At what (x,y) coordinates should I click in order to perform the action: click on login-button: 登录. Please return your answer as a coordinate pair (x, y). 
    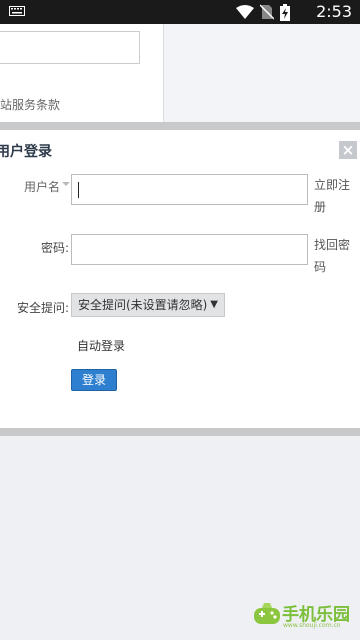
    Looking at the image, I should click on (94, 380).